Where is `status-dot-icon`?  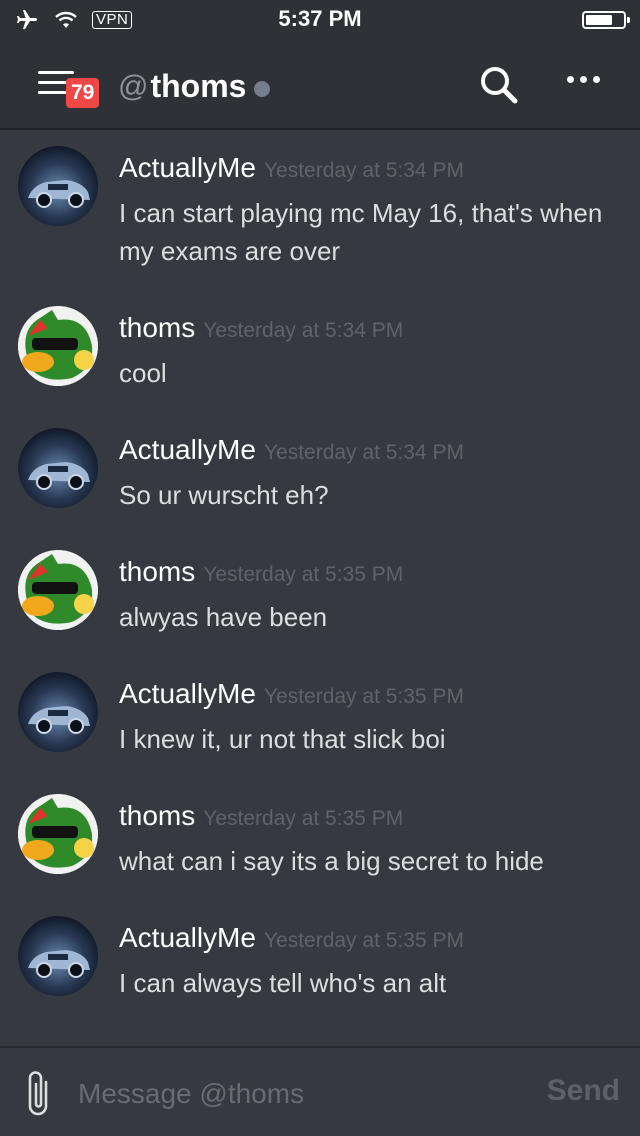 status-dot-icon is located at coordinates (262, 88).